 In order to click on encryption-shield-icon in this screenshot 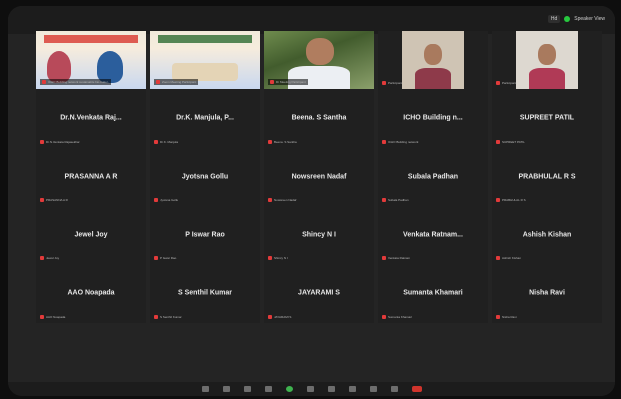, I will do `click(567, 19)`.